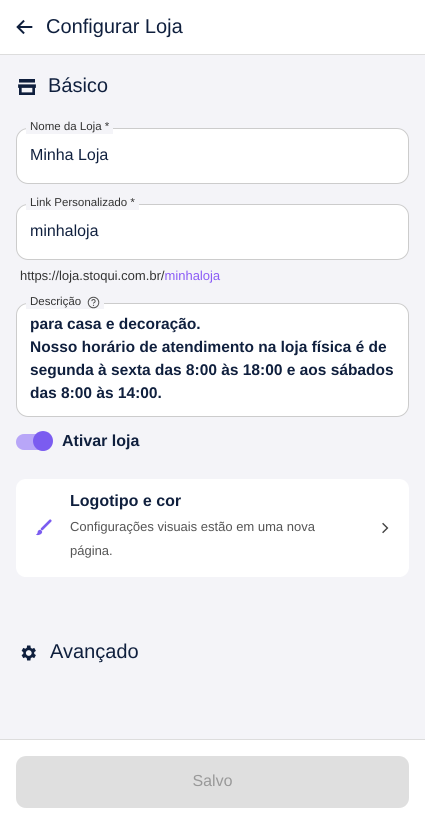 This screenshot has height=824, width=425. Describe the element at coordinates (78, 86) in the screenshot. I see `section-title: Básico` at that location.